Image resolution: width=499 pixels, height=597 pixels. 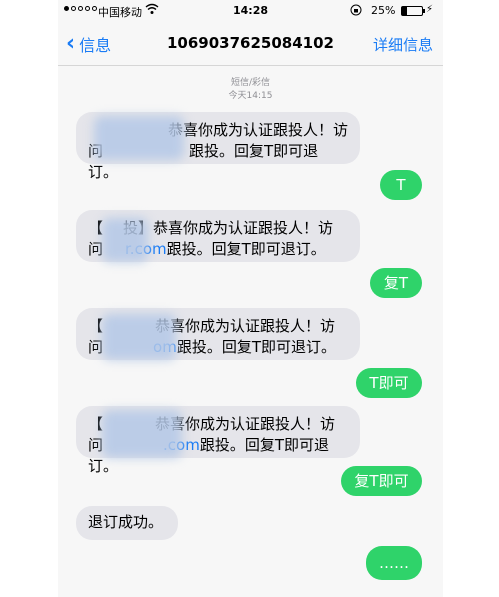 I want to click on message-text: T即可, so click(x=389, y=383).